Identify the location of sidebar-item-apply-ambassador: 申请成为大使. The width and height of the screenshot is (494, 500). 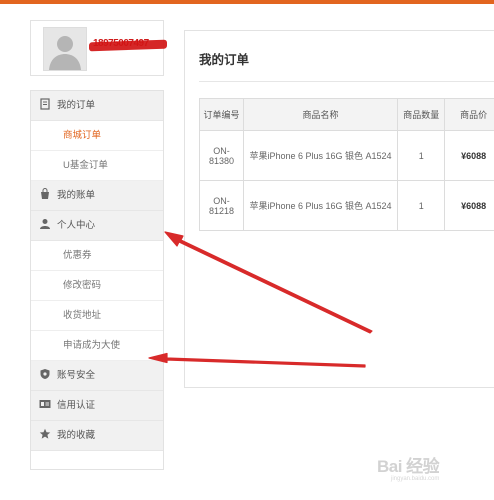
(97, 346).